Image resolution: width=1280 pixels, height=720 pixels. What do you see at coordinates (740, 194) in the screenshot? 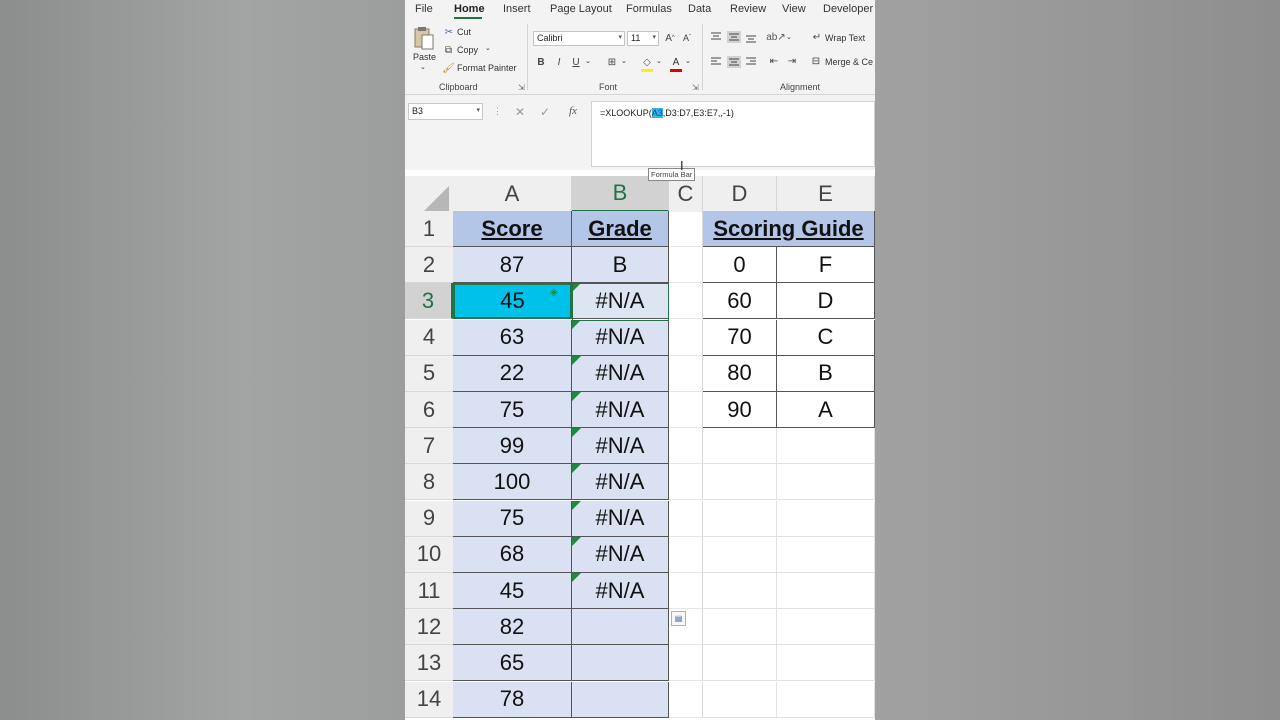
I see `column-header-d: D` at bounding box center [740, 194].